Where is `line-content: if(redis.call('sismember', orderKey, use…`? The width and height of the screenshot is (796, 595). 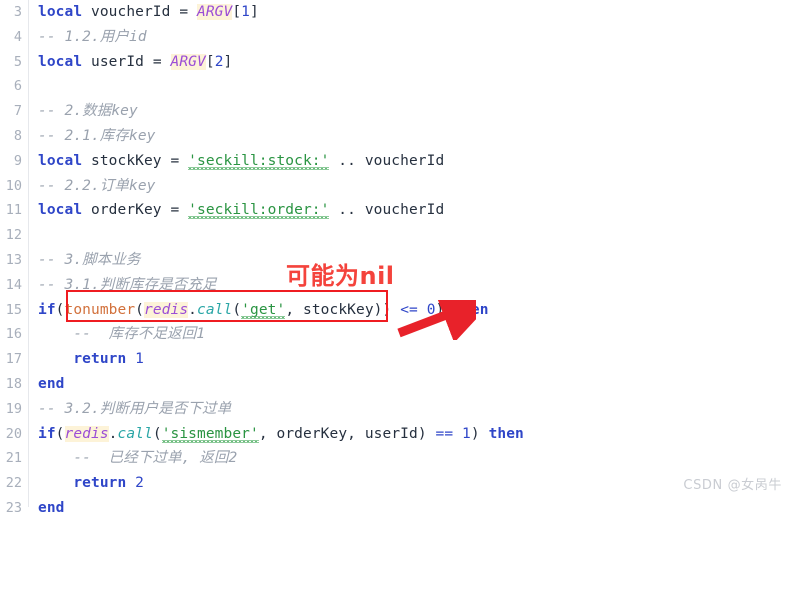 line-content: if(redis.call('sismember', orderKey, use… is located at coordinates (281, 434).